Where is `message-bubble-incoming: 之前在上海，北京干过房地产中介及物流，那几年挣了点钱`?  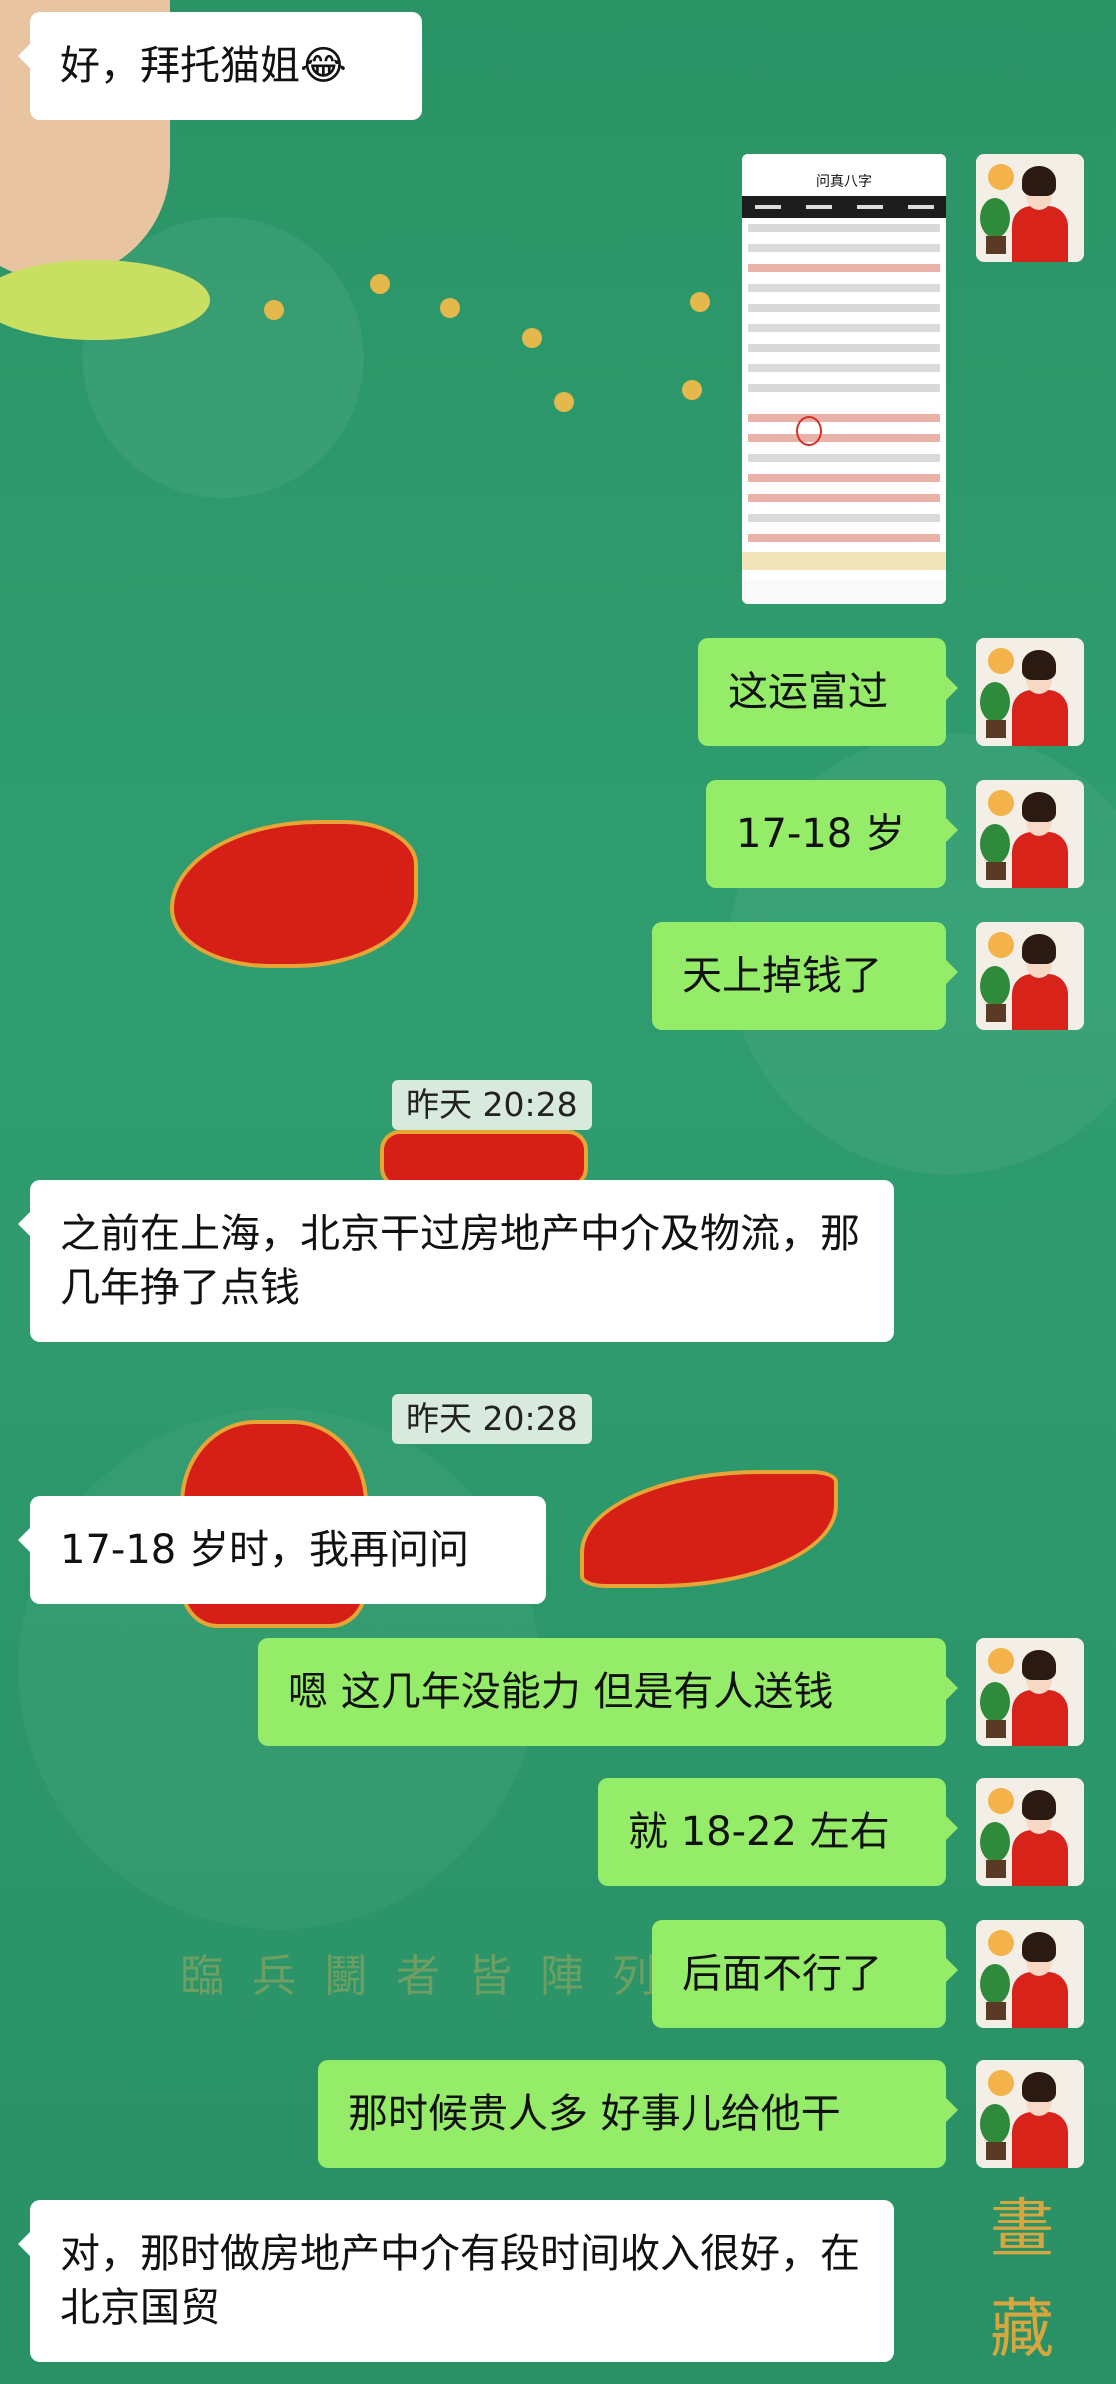 message-bubble-incoming: 之前在上海，北京干过房地产中介及物流，那几年挣了点钱 is located at coordinates (456, 1261).